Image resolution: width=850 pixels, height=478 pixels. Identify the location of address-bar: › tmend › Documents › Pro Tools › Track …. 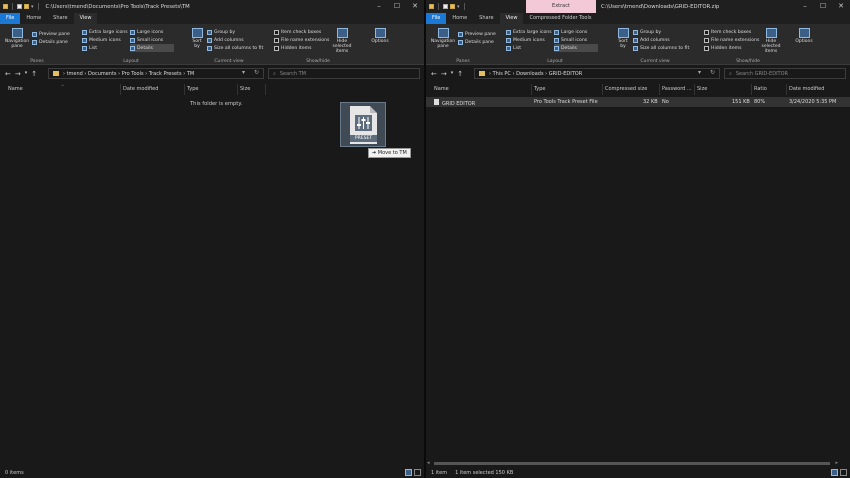
(156, 73).